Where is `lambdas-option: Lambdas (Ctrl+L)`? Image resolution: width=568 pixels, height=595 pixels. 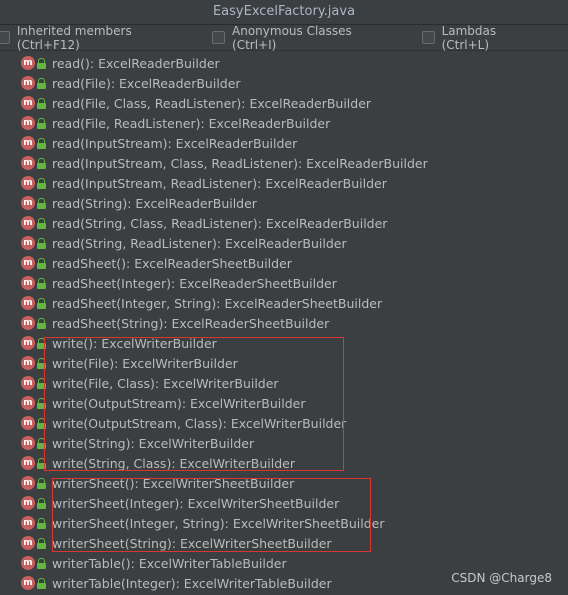 lambdas-option: Lambdas (Ctrl+L) is located at coordinates (483, 37).